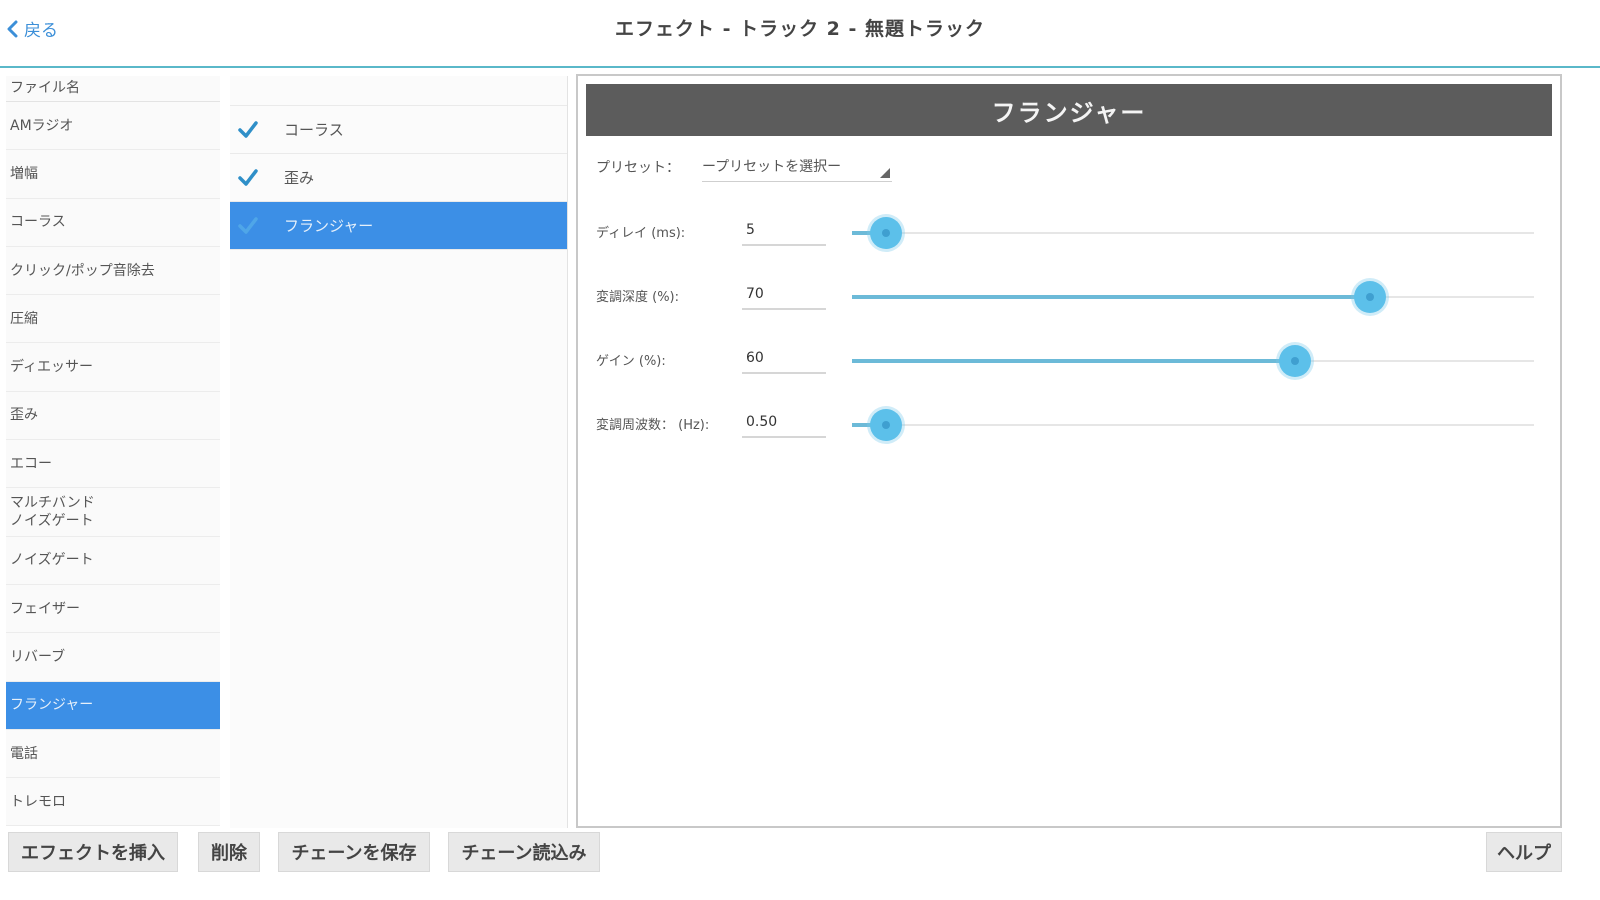 The width and height of the screenshot is (1600, 900). I want to click on header-bar: 戻る エフェクト - トラック 2 - 無題トラック, so click(800, 34).